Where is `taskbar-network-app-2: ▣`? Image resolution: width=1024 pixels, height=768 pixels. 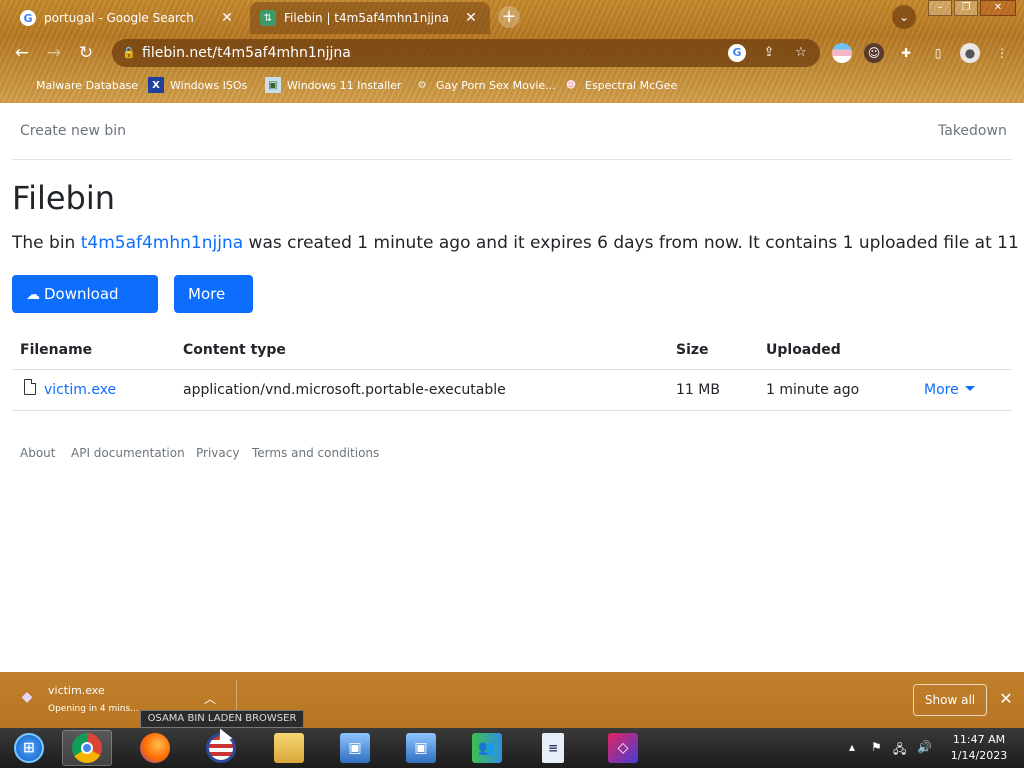
taskbar-network-app-2: ▣ is located at coordinates (421, 748).